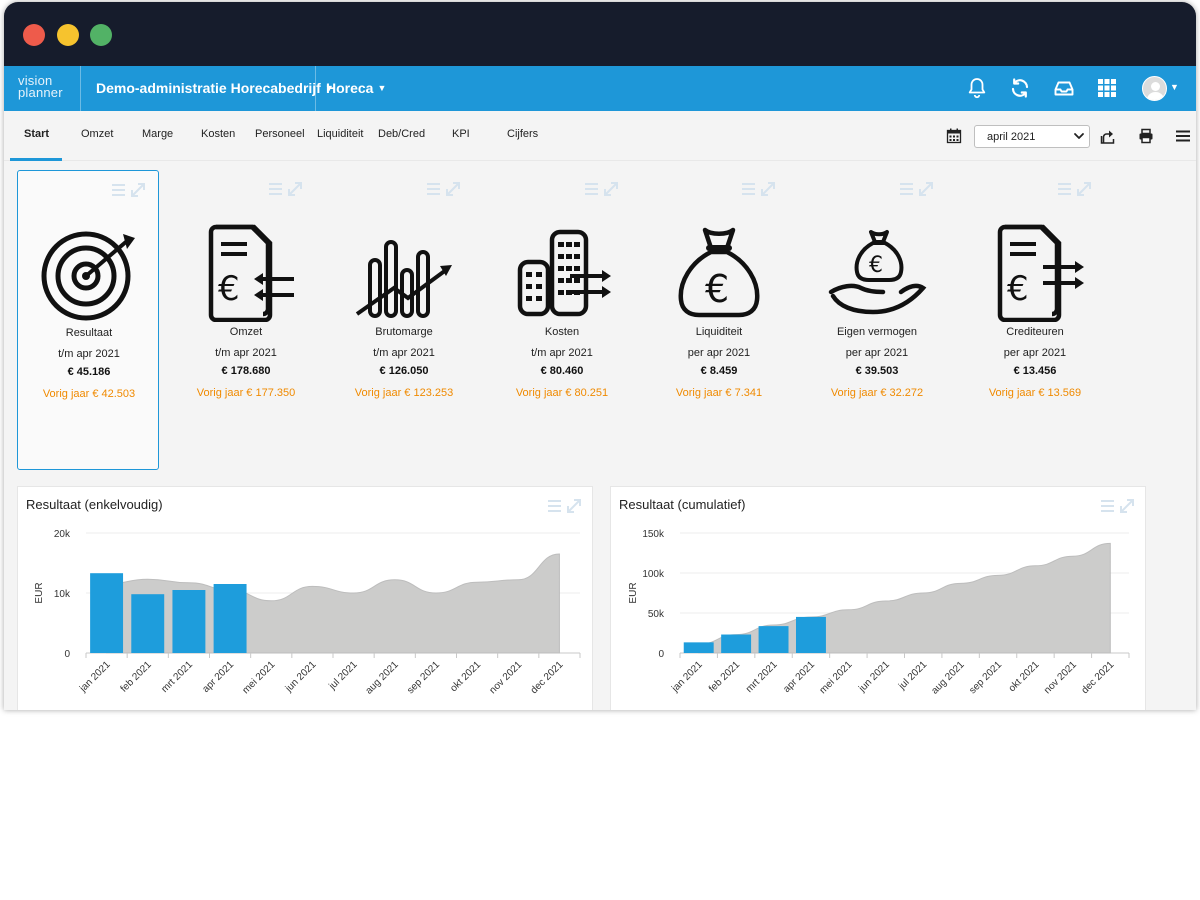 Image resolution: width=1200 pixels, height=900 pixels. What do you see at coordinates (404, 371) in the screenshot?
I see `kpi-value: € 126.050` at bounding box center [404, 371].